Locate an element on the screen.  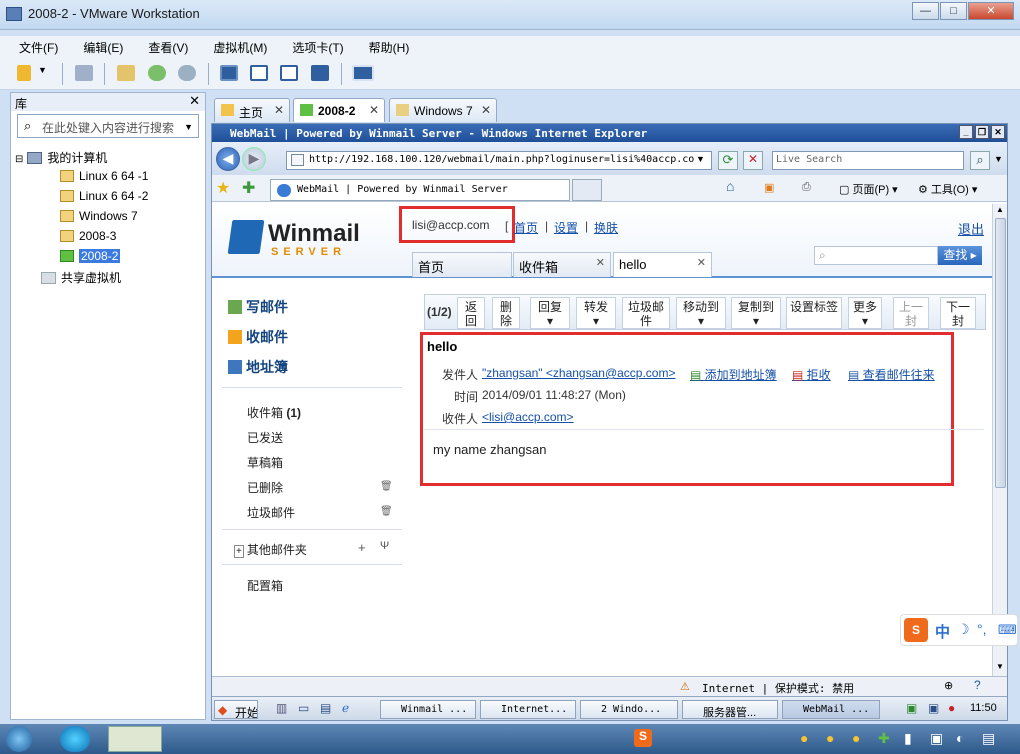
expand-icon: + is located at coordinates (239, 551).